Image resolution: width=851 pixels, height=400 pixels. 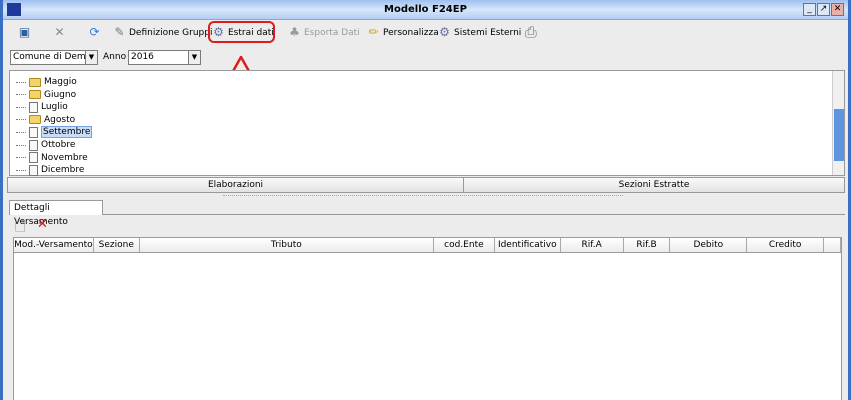 What do you see at coordinates (171, 32) in the screenshot?
I see `definizione-label: Definizione Gruppi` at bounding box center [171, 32].